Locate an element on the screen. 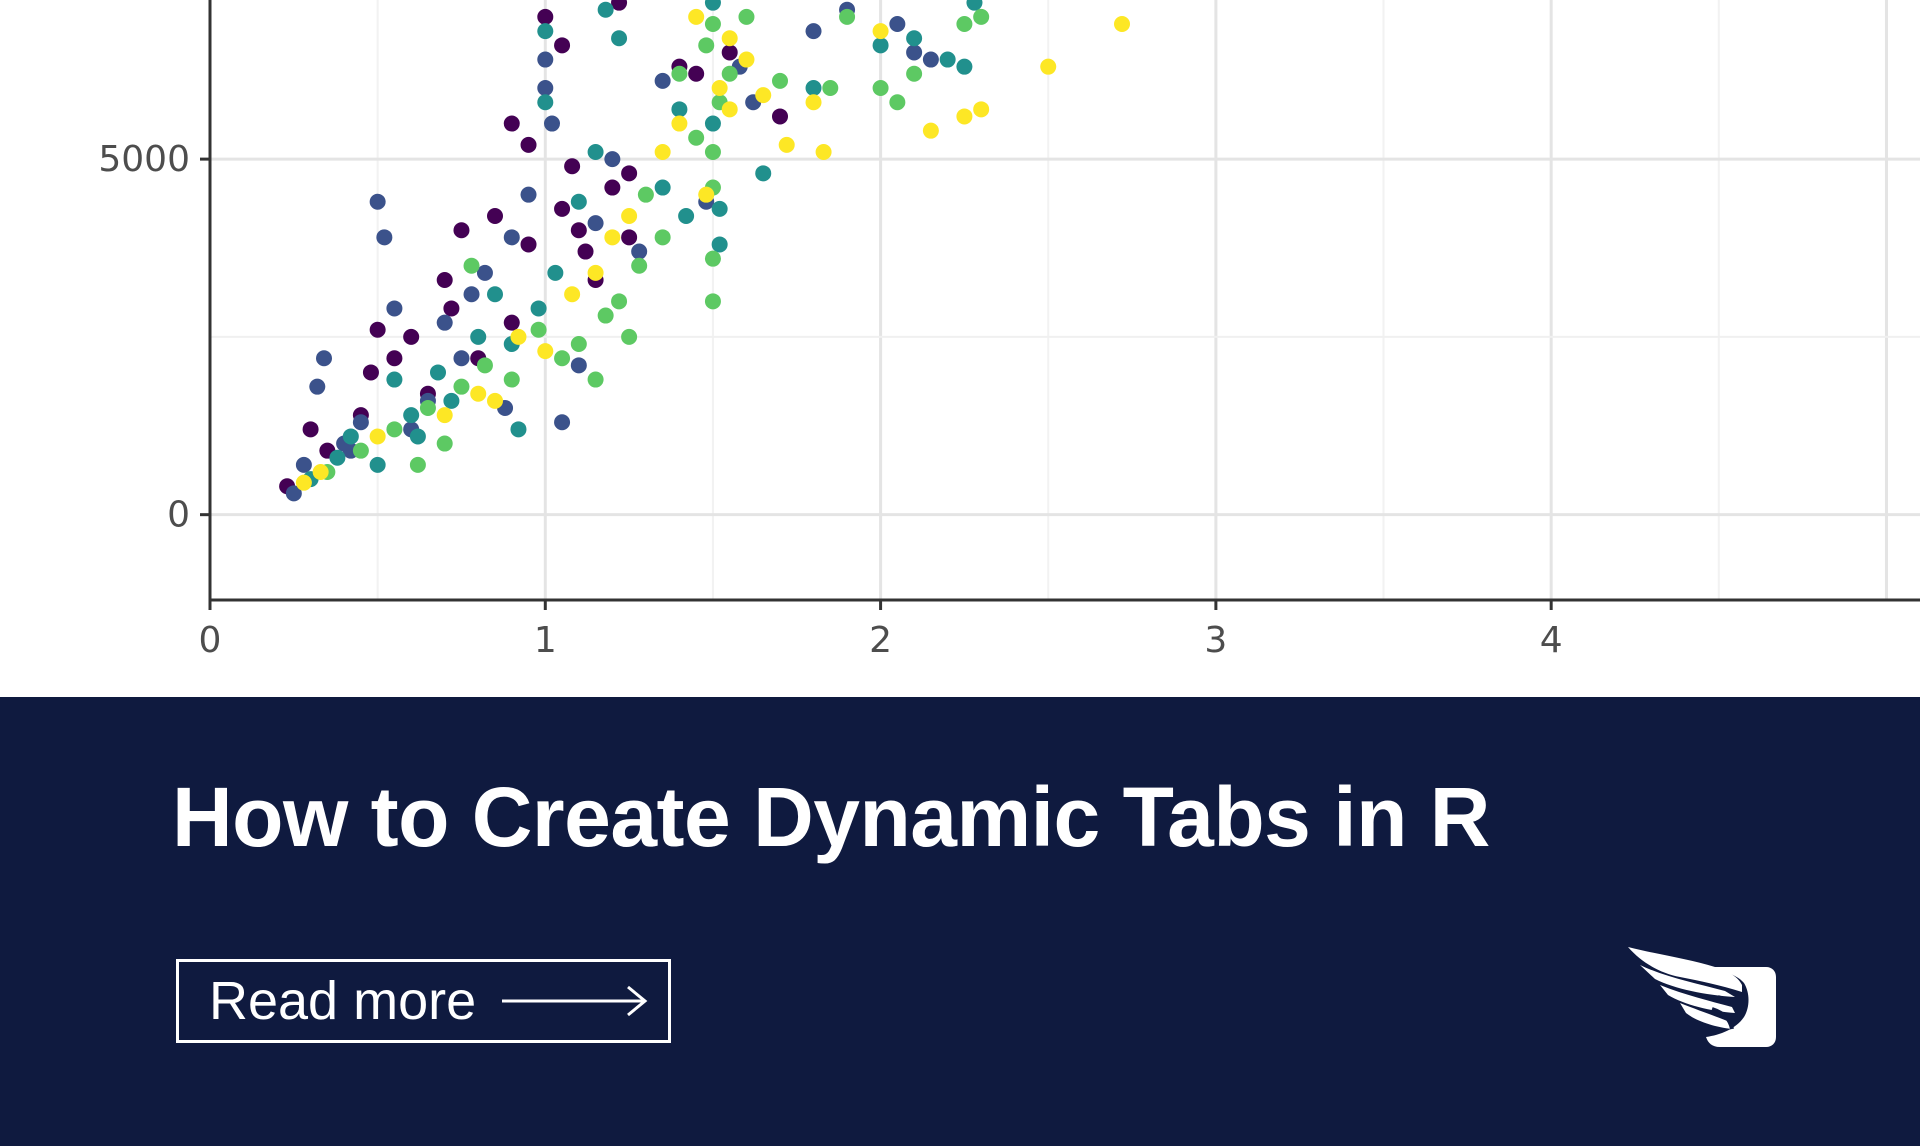  x-tick-label: 2 is located at coordinates (880, 640).